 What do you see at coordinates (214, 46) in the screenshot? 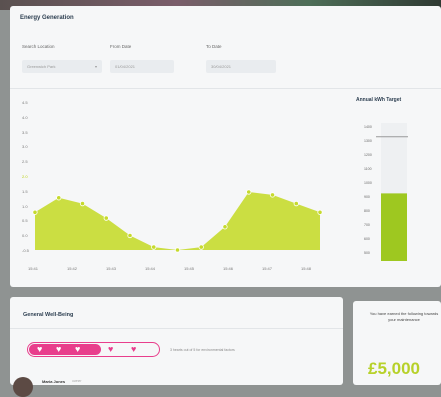
I see `to-date-label: To Date` at bounding box center [214, 46].